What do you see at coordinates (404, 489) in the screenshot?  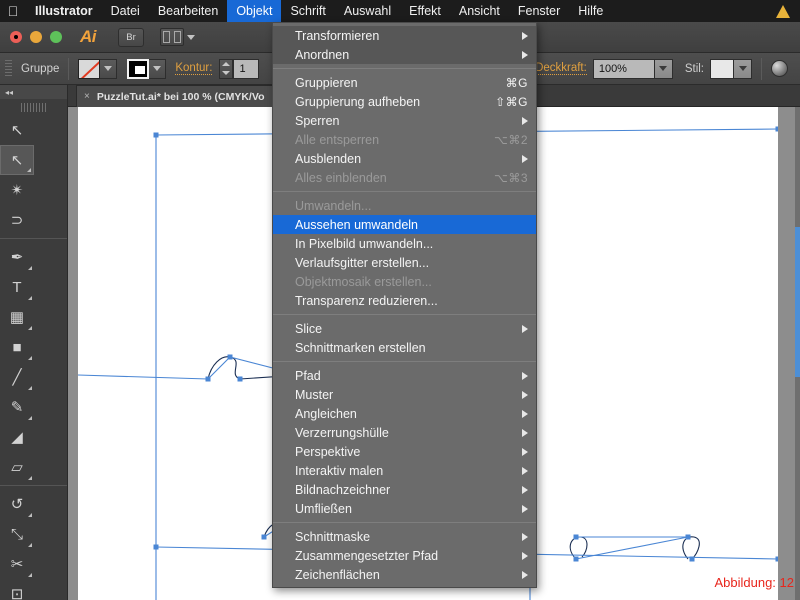 I see `menu-item-bildnachzeichner: Bildnachzeichner` at bounding box center [404, 489].